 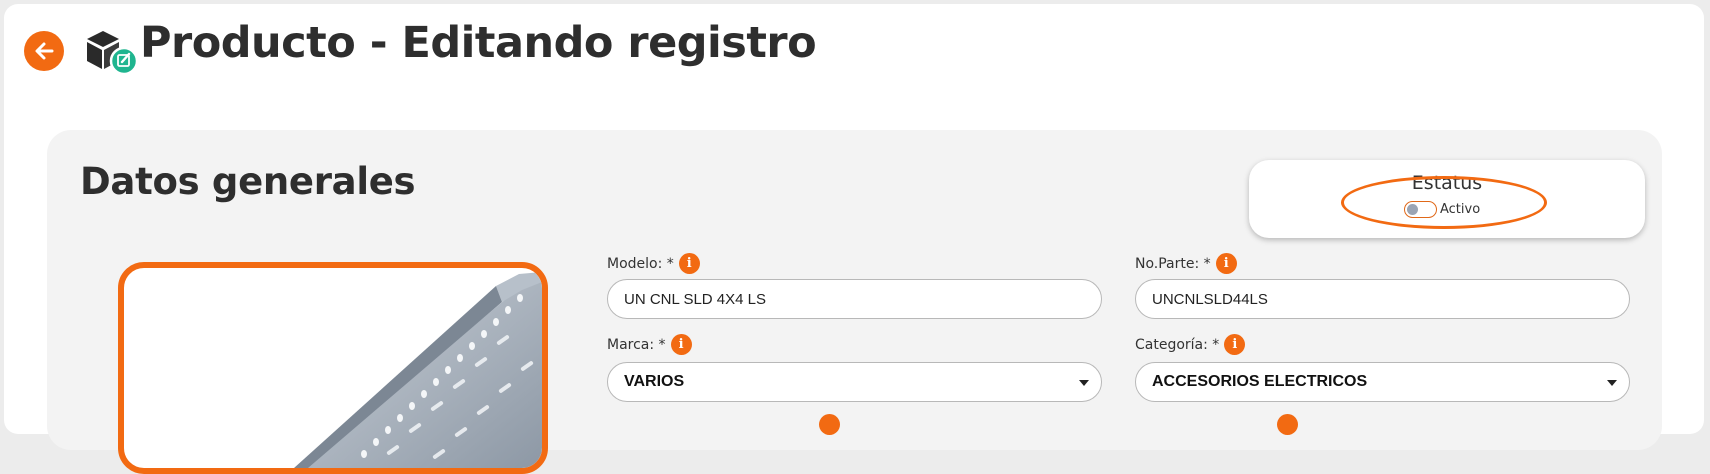 What do you see at coordinates (418, 370) in the screenshot?
I see `cable-tray-image` at bounding box center [418, 370].